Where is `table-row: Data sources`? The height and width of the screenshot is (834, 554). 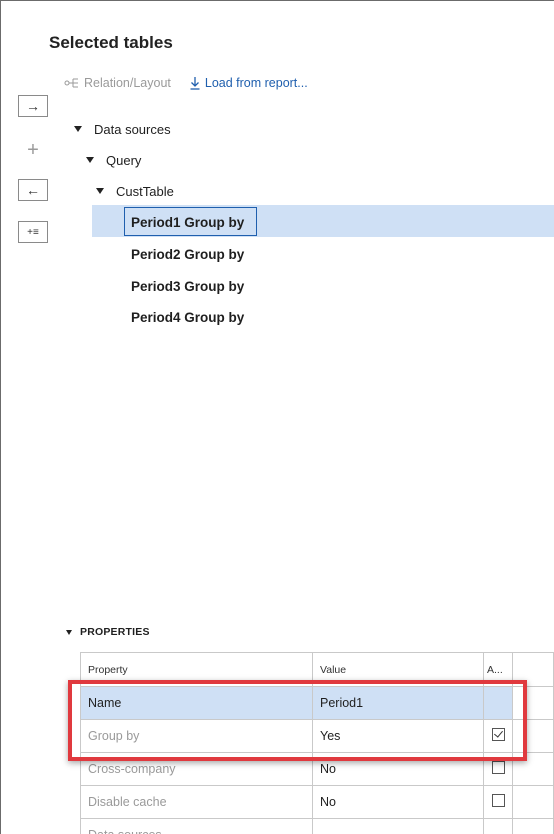 table-row: Data sources is located at coordinates (317, 826).